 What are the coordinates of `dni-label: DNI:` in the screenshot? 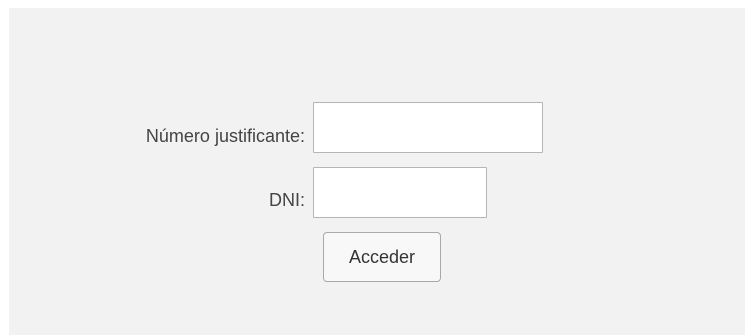 It's located at (287, 200).